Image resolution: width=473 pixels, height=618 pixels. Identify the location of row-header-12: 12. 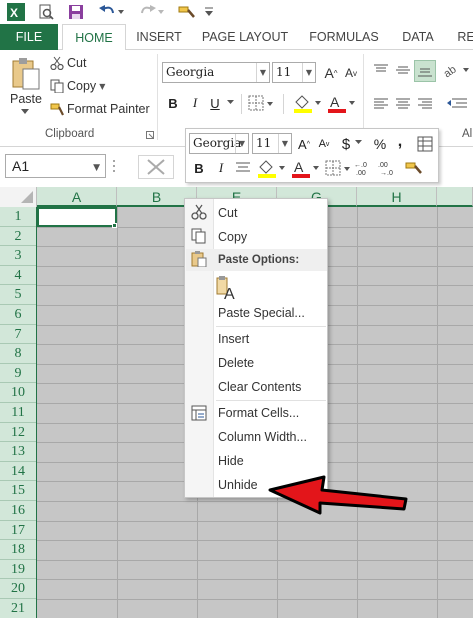
(18, 432).